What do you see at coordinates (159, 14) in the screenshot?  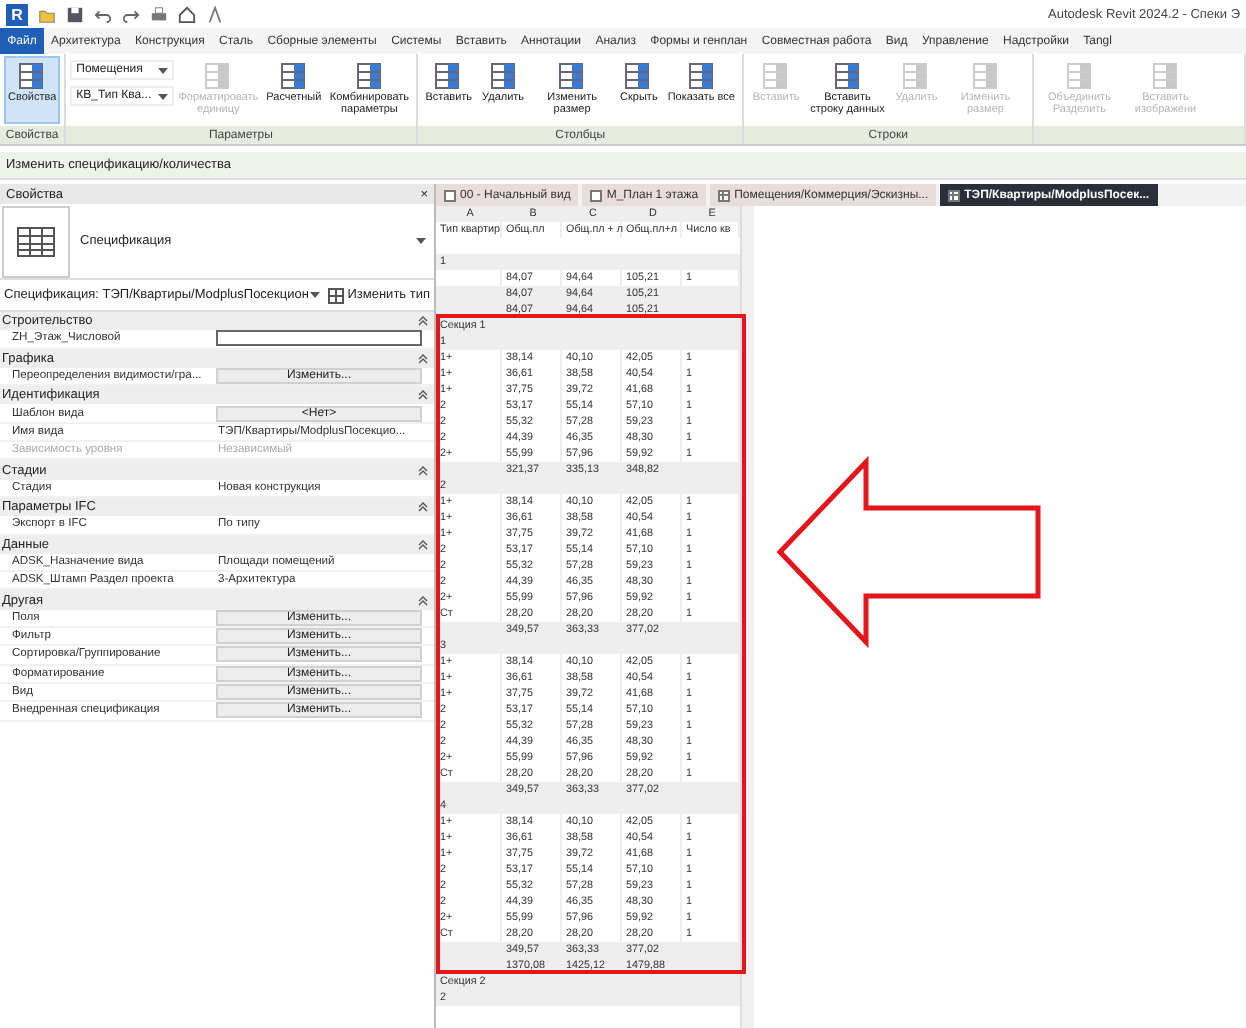 I see `print-icon` at bounding box center [159, 14].